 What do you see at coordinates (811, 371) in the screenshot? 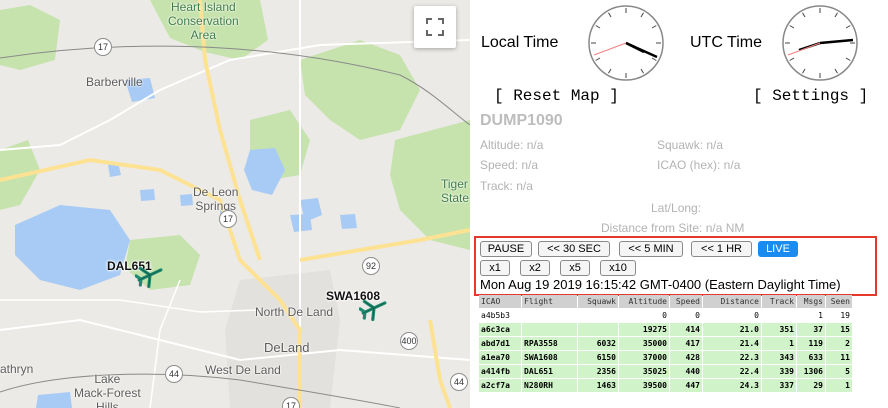
I see `cell-msgs: 1306` at bounding box center [811, 371].